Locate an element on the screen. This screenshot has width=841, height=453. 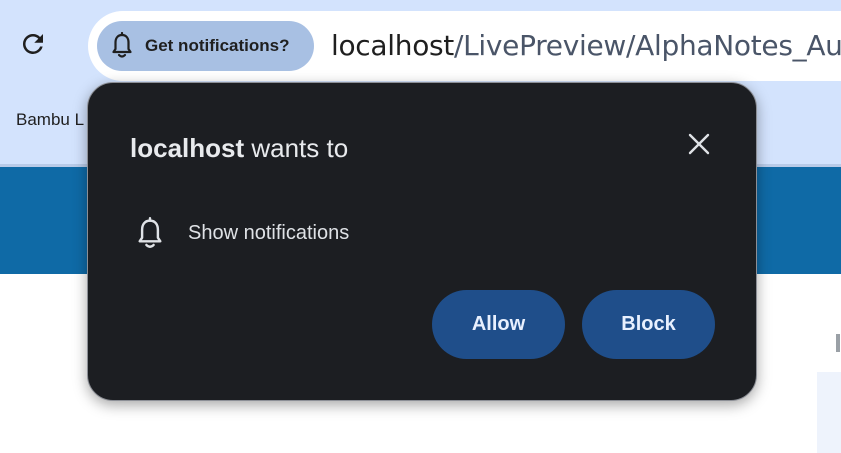
url-host: localhost is located at coordinates (392, 45).